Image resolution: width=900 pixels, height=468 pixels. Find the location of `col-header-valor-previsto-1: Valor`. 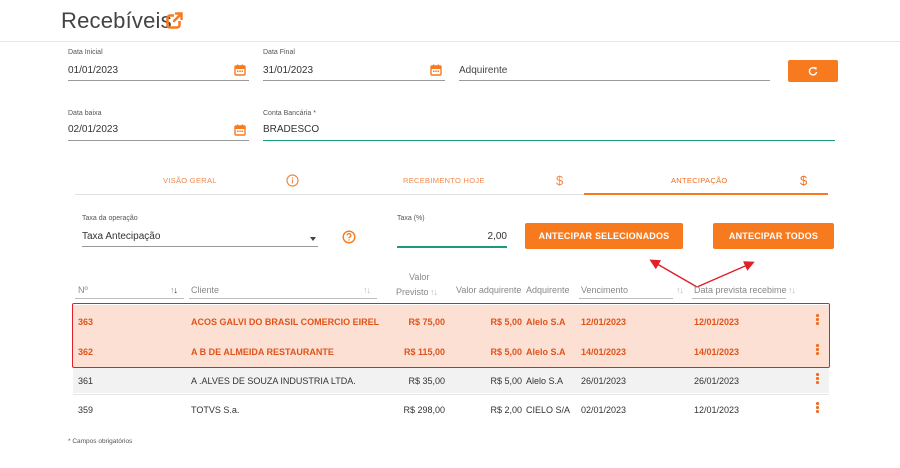

col-header-valor-previsto-1: Valor is located at coordinates (419, 277).